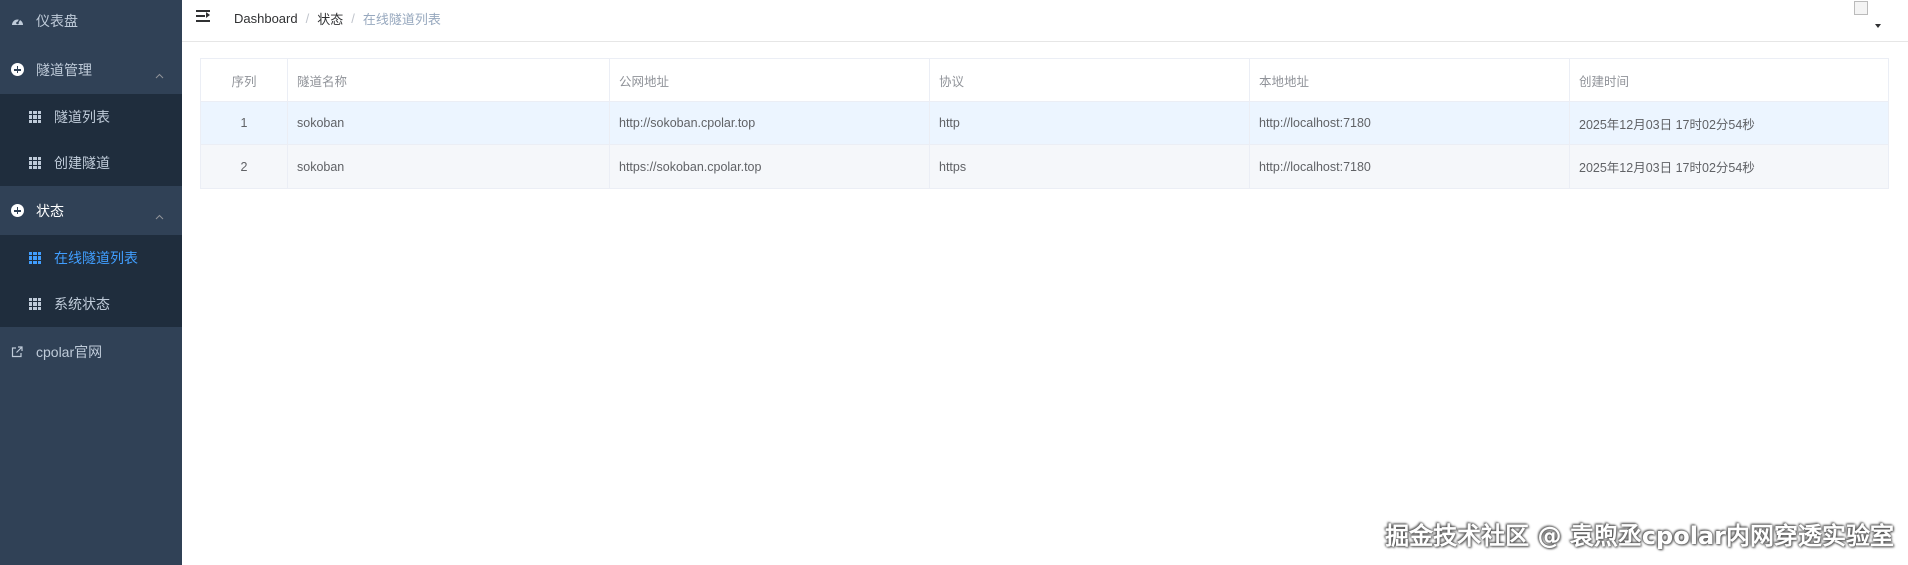 The width and height of the screenshot is (1908, 565). I want to click on sidebar-item-tunnel-management: 隧道管理, so click(91, 69).